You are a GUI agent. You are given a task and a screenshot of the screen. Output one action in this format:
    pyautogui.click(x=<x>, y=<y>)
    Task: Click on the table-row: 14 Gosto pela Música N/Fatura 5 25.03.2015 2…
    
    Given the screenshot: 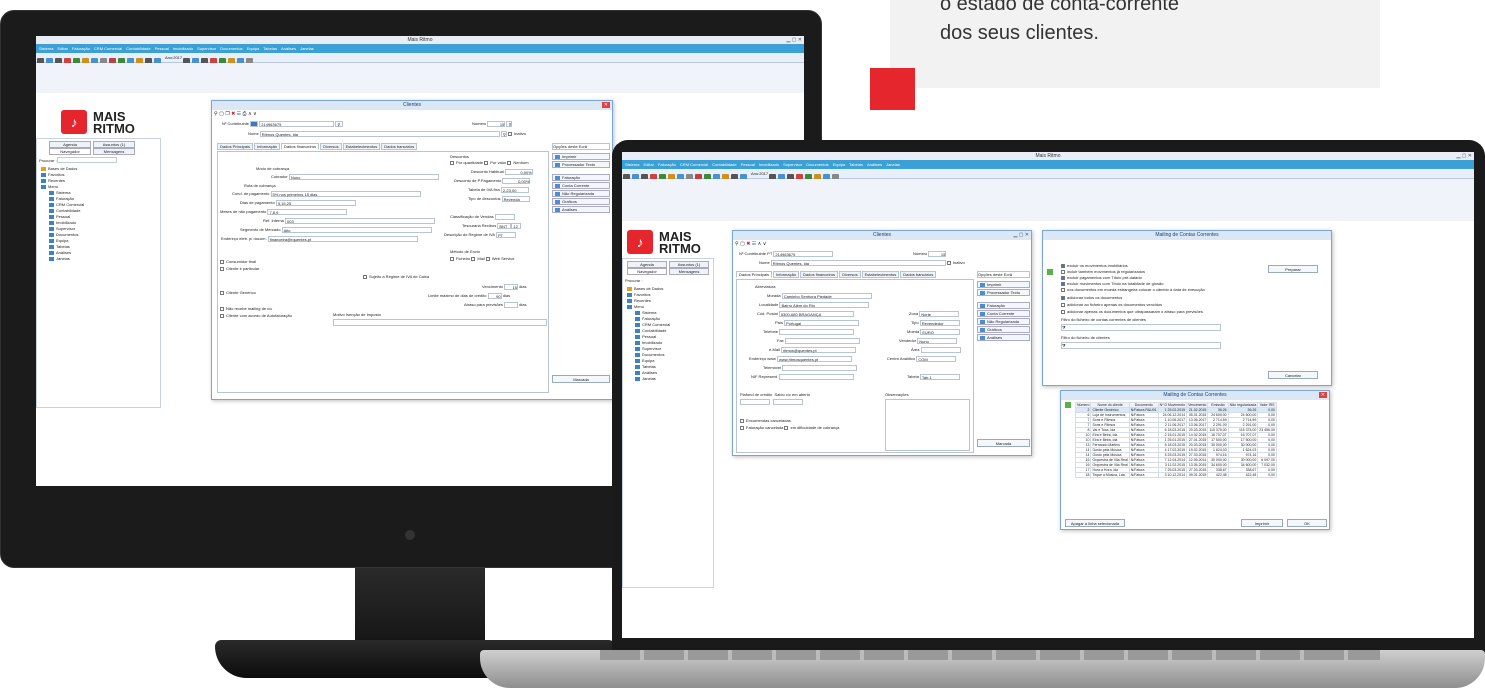 What is the action you would take?
    pyautogui.click(x=1176, y=455)
    